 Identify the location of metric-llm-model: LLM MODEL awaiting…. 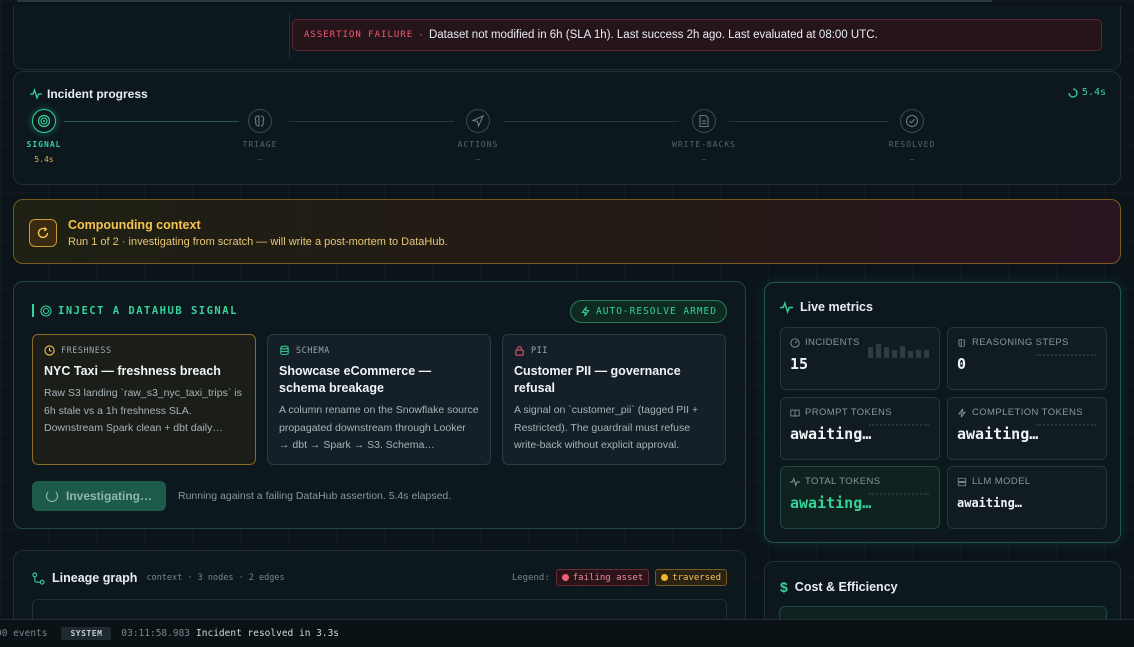
(1027, 497).